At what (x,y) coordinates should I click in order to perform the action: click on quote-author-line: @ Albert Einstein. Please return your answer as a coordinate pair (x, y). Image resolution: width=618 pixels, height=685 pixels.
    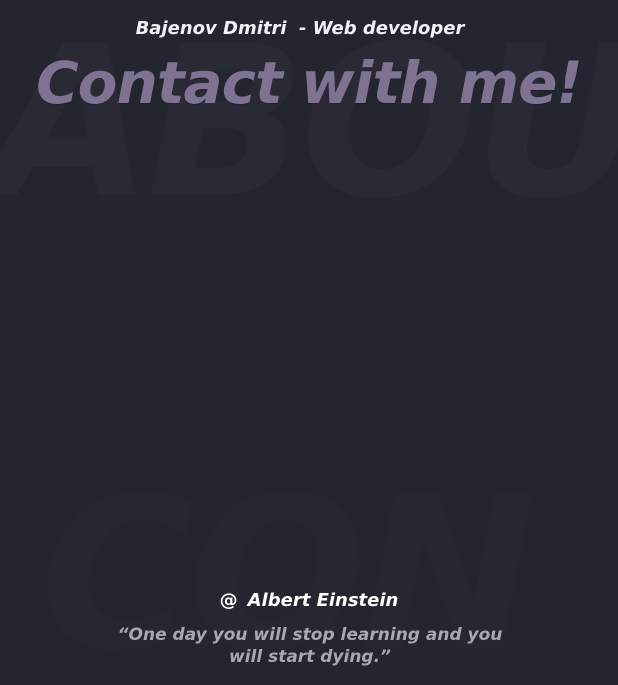
    Looking at the image, I should click on (309, 600).